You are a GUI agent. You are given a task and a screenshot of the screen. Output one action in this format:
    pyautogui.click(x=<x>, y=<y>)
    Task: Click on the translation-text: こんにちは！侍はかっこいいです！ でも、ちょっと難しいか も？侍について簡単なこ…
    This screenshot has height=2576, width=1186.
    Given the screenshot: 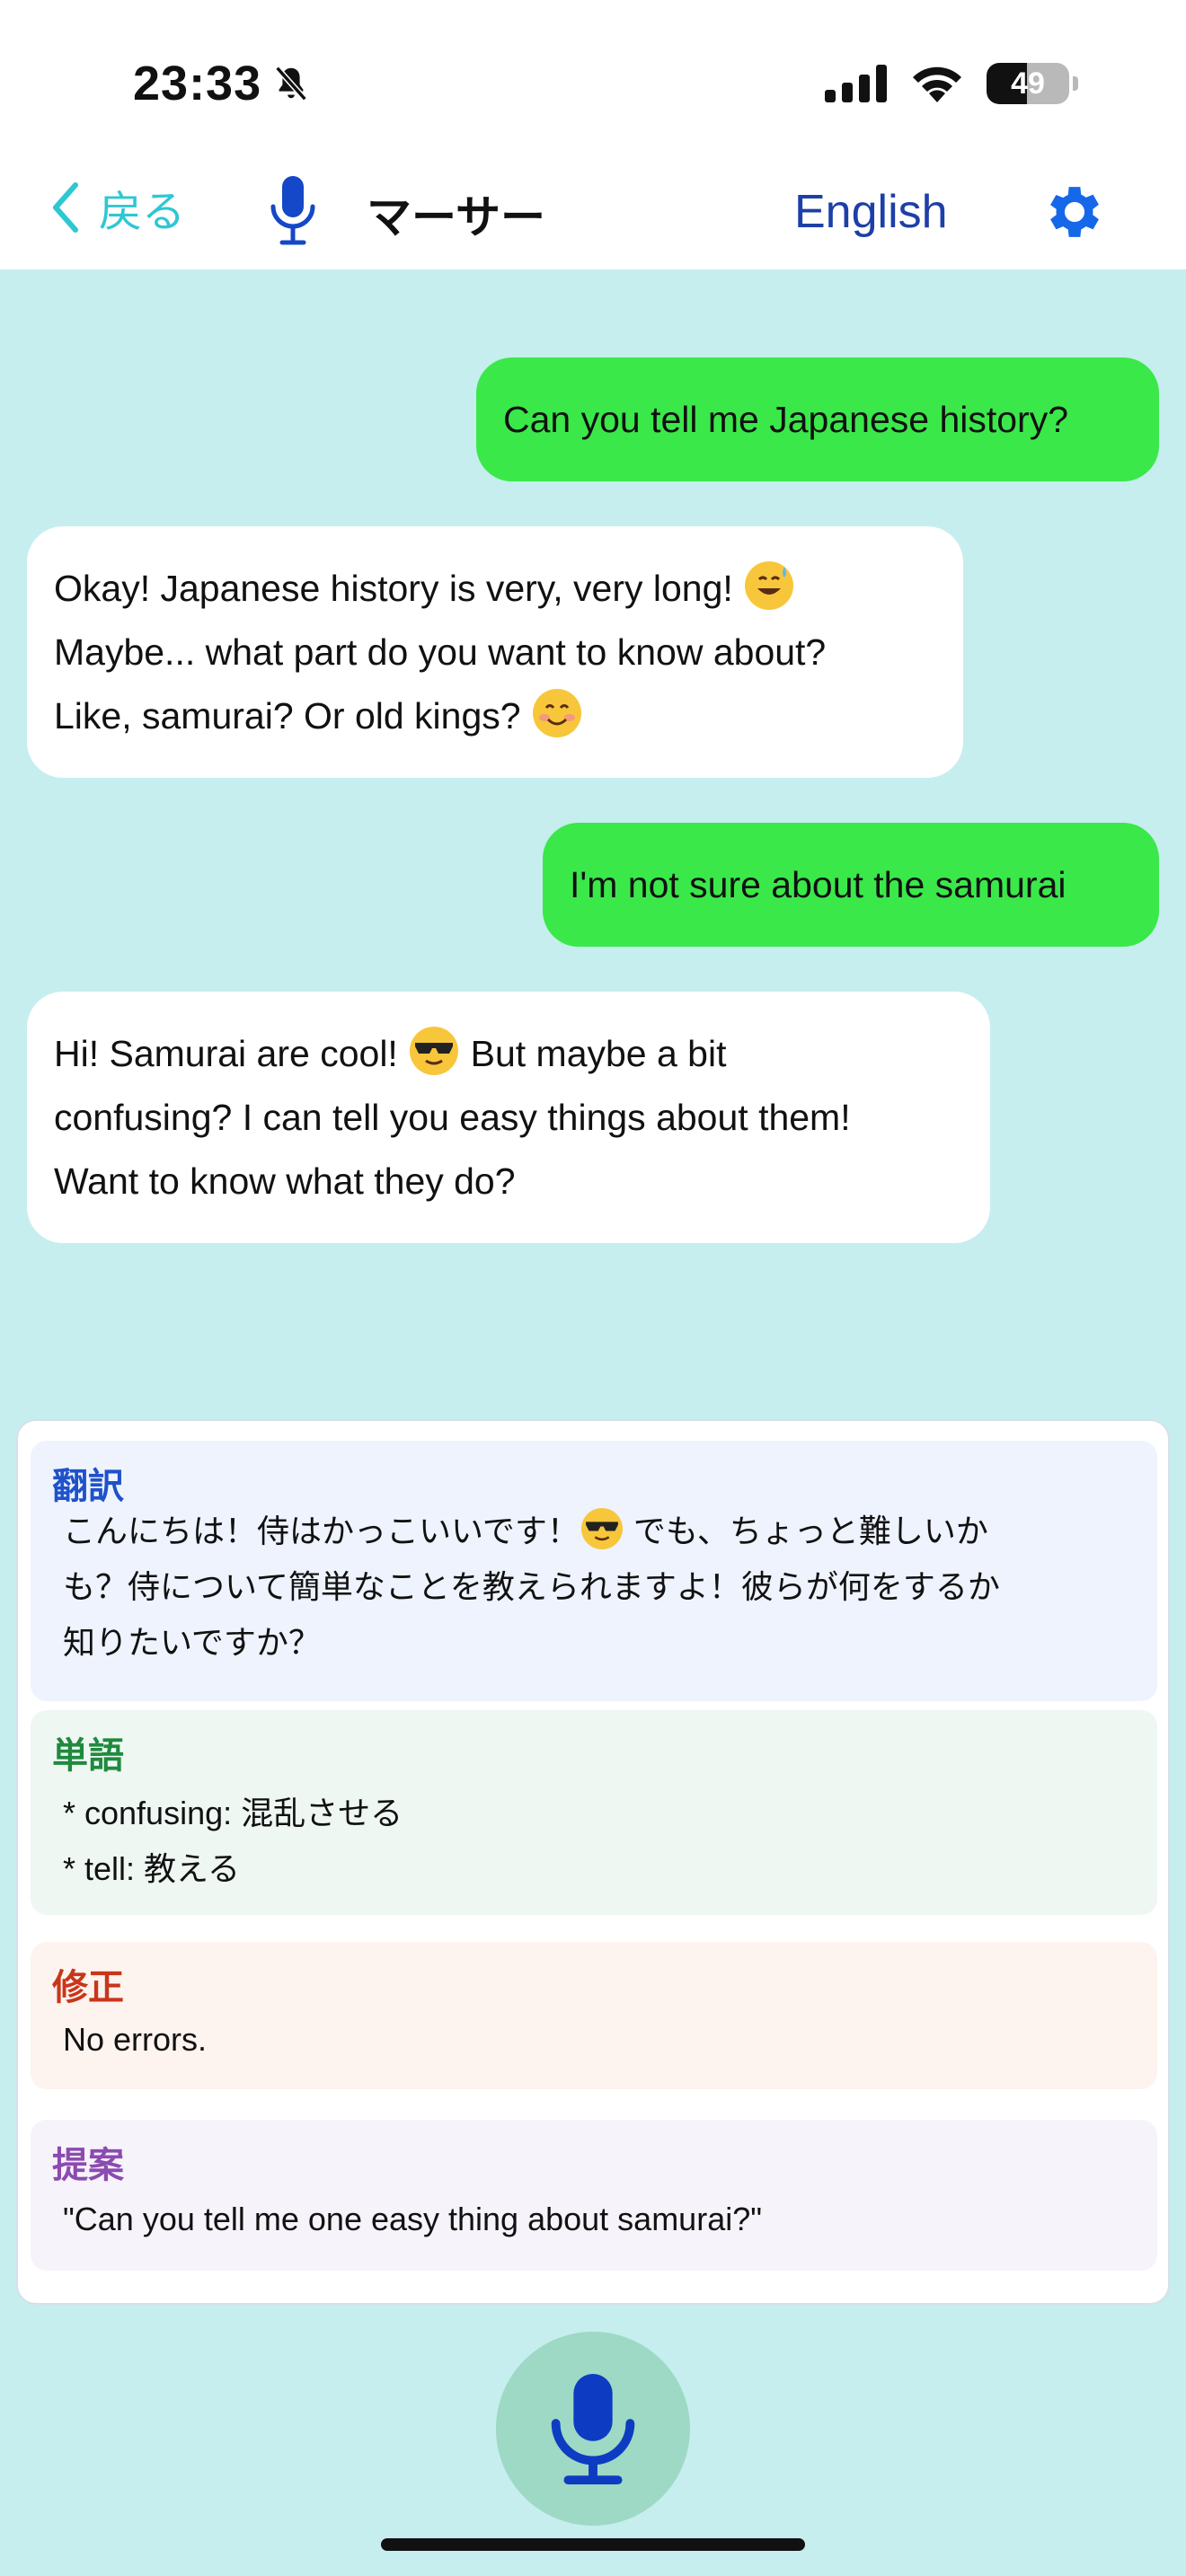 What is the action you would take?
    pyautogui.click(x=593, y=1587)
    